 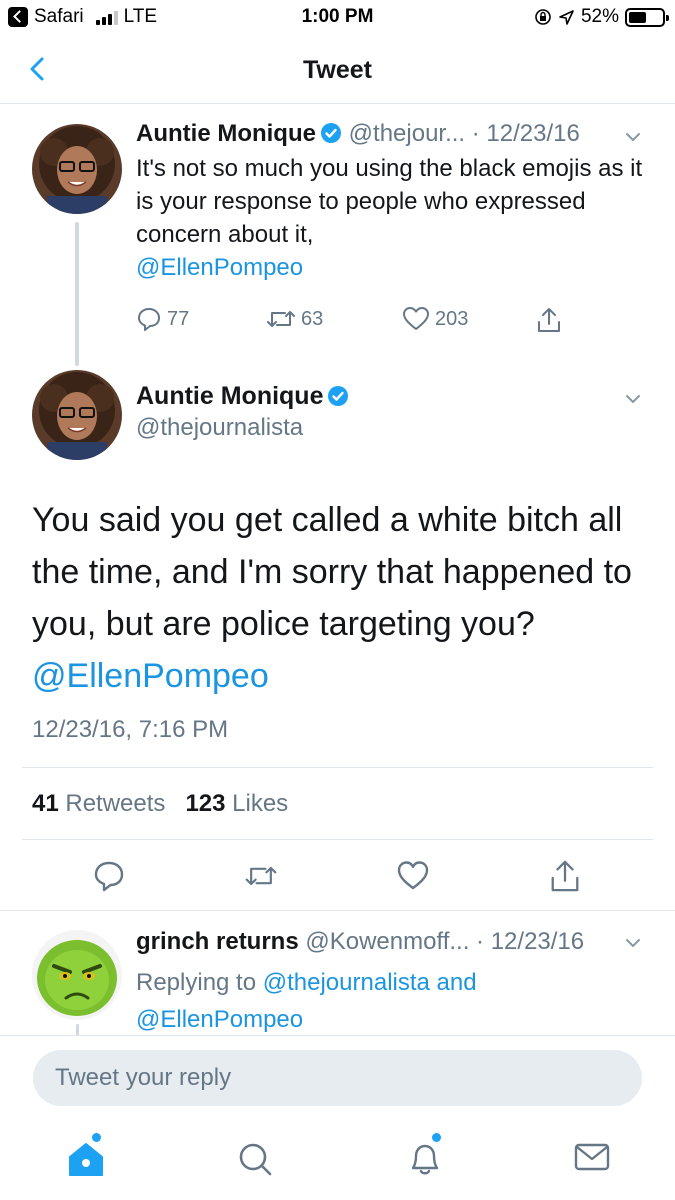 I want to click on tweet1-date: · 12/23/16, so click(x=525, y=133).